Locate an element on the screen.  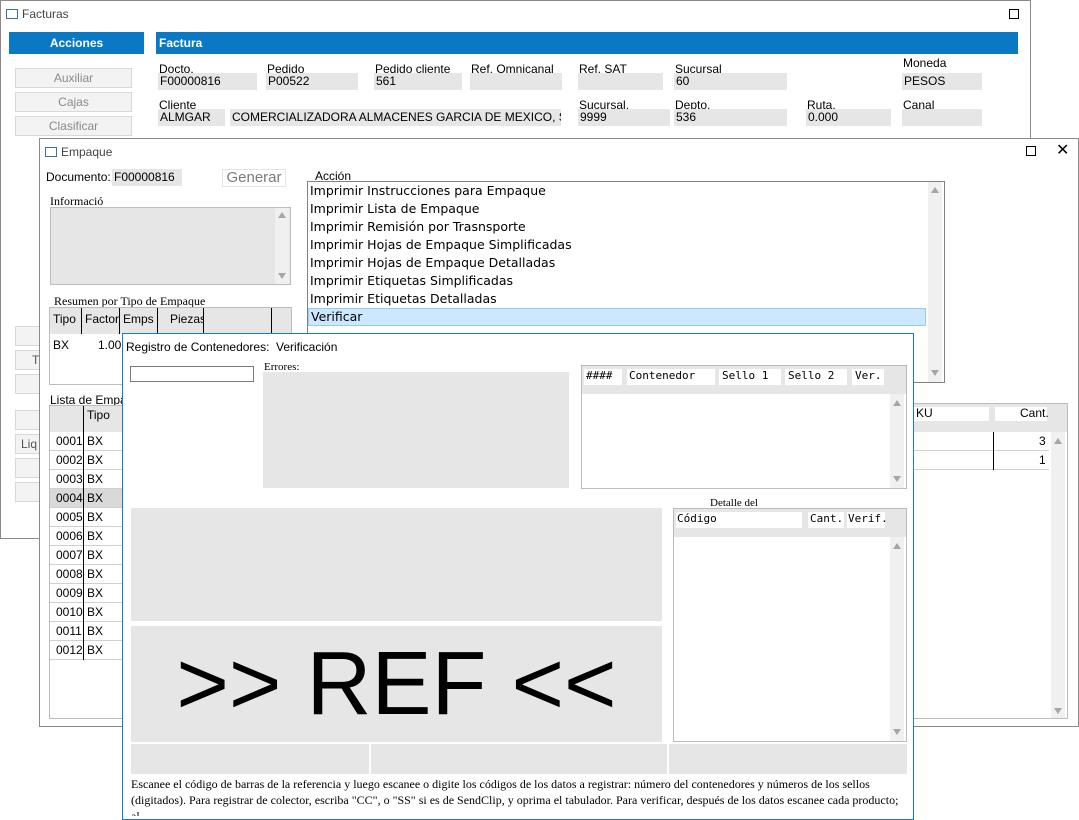
lista-row: 0003 BX is located at coordinates (86, 479).